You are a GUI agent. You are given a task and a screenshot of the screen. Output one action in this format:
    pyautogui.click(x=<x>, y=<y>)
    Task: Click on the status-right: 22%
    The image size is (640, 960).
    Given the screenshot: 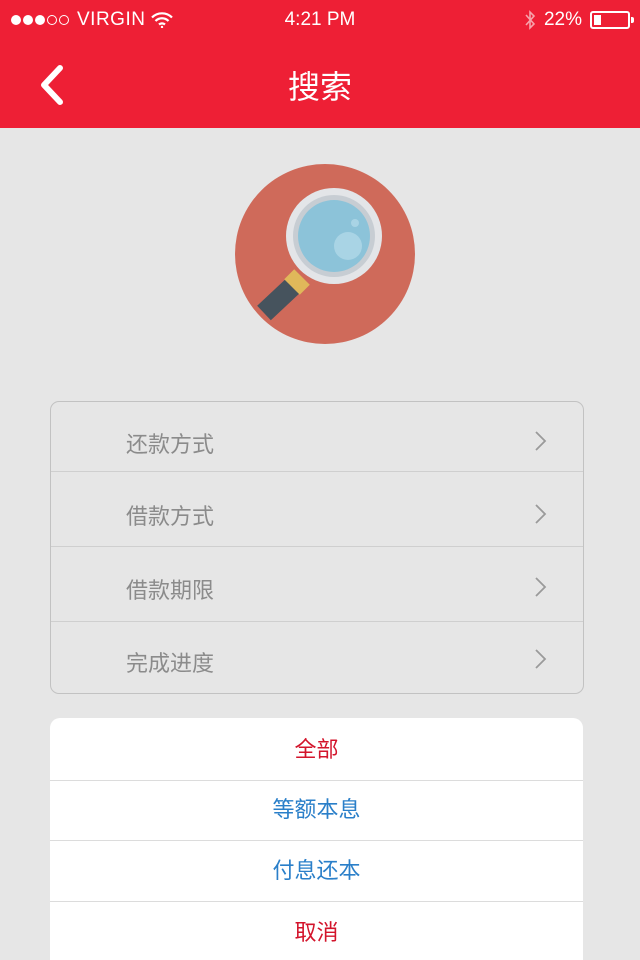 What is the action you would take?
    pyautogui.click(x=579, y=20)
    